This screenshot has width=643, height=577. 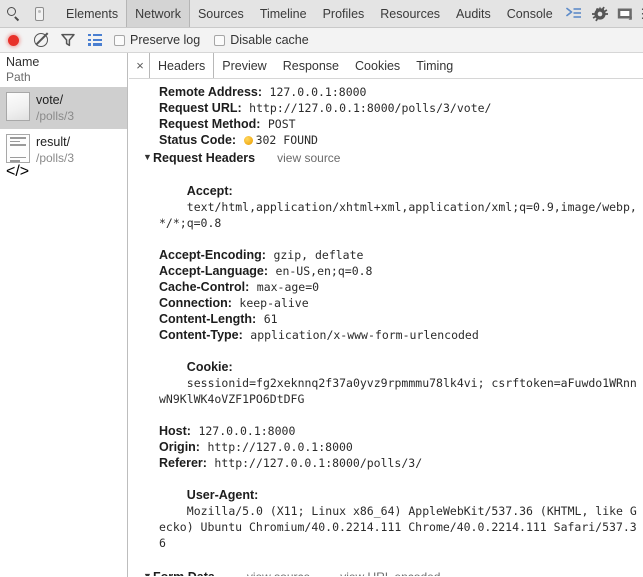 I want to click on tab-profiles: Profiles, so click(x=344, y=13).